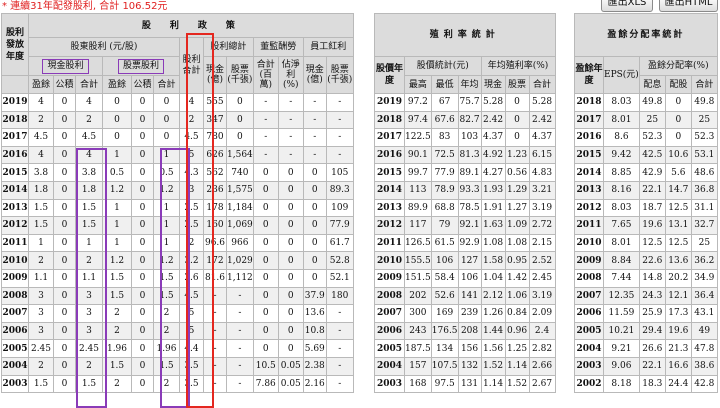  Describe the element at coordinates (652, 137) in the screenshot. I see `value-cell: 52.3` at that location.